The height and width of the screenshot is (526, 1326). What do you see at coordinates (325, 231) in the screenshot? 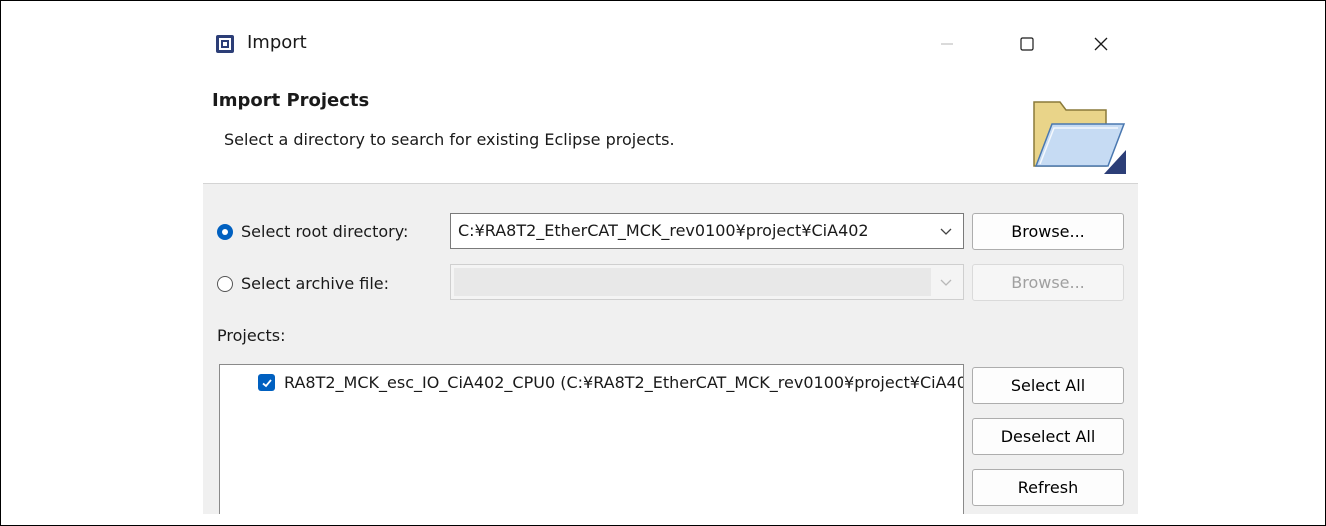
I see `root-directory-label: Select root directory:` at bounding box center [325, 231].